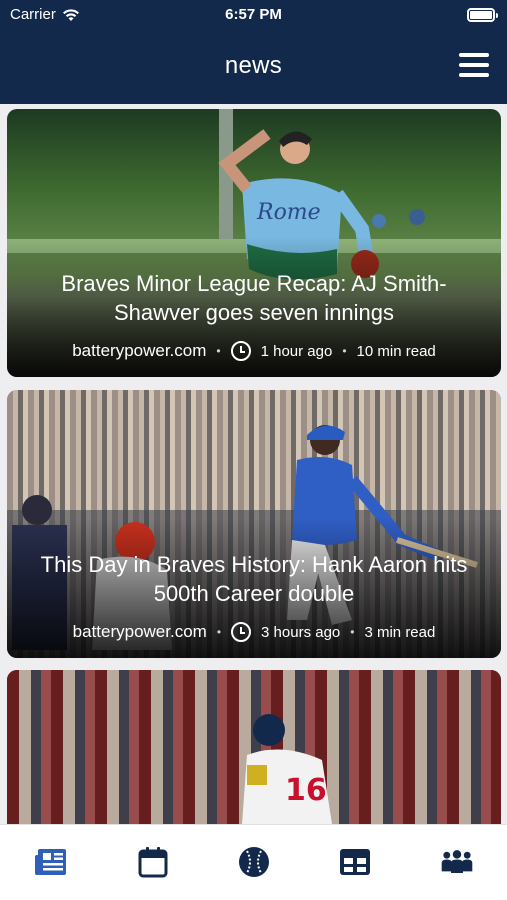 The width and height of the screenshot is (507, 900). I want to click on status-bar: Carrier 6:57 PM, so click(253, 16).